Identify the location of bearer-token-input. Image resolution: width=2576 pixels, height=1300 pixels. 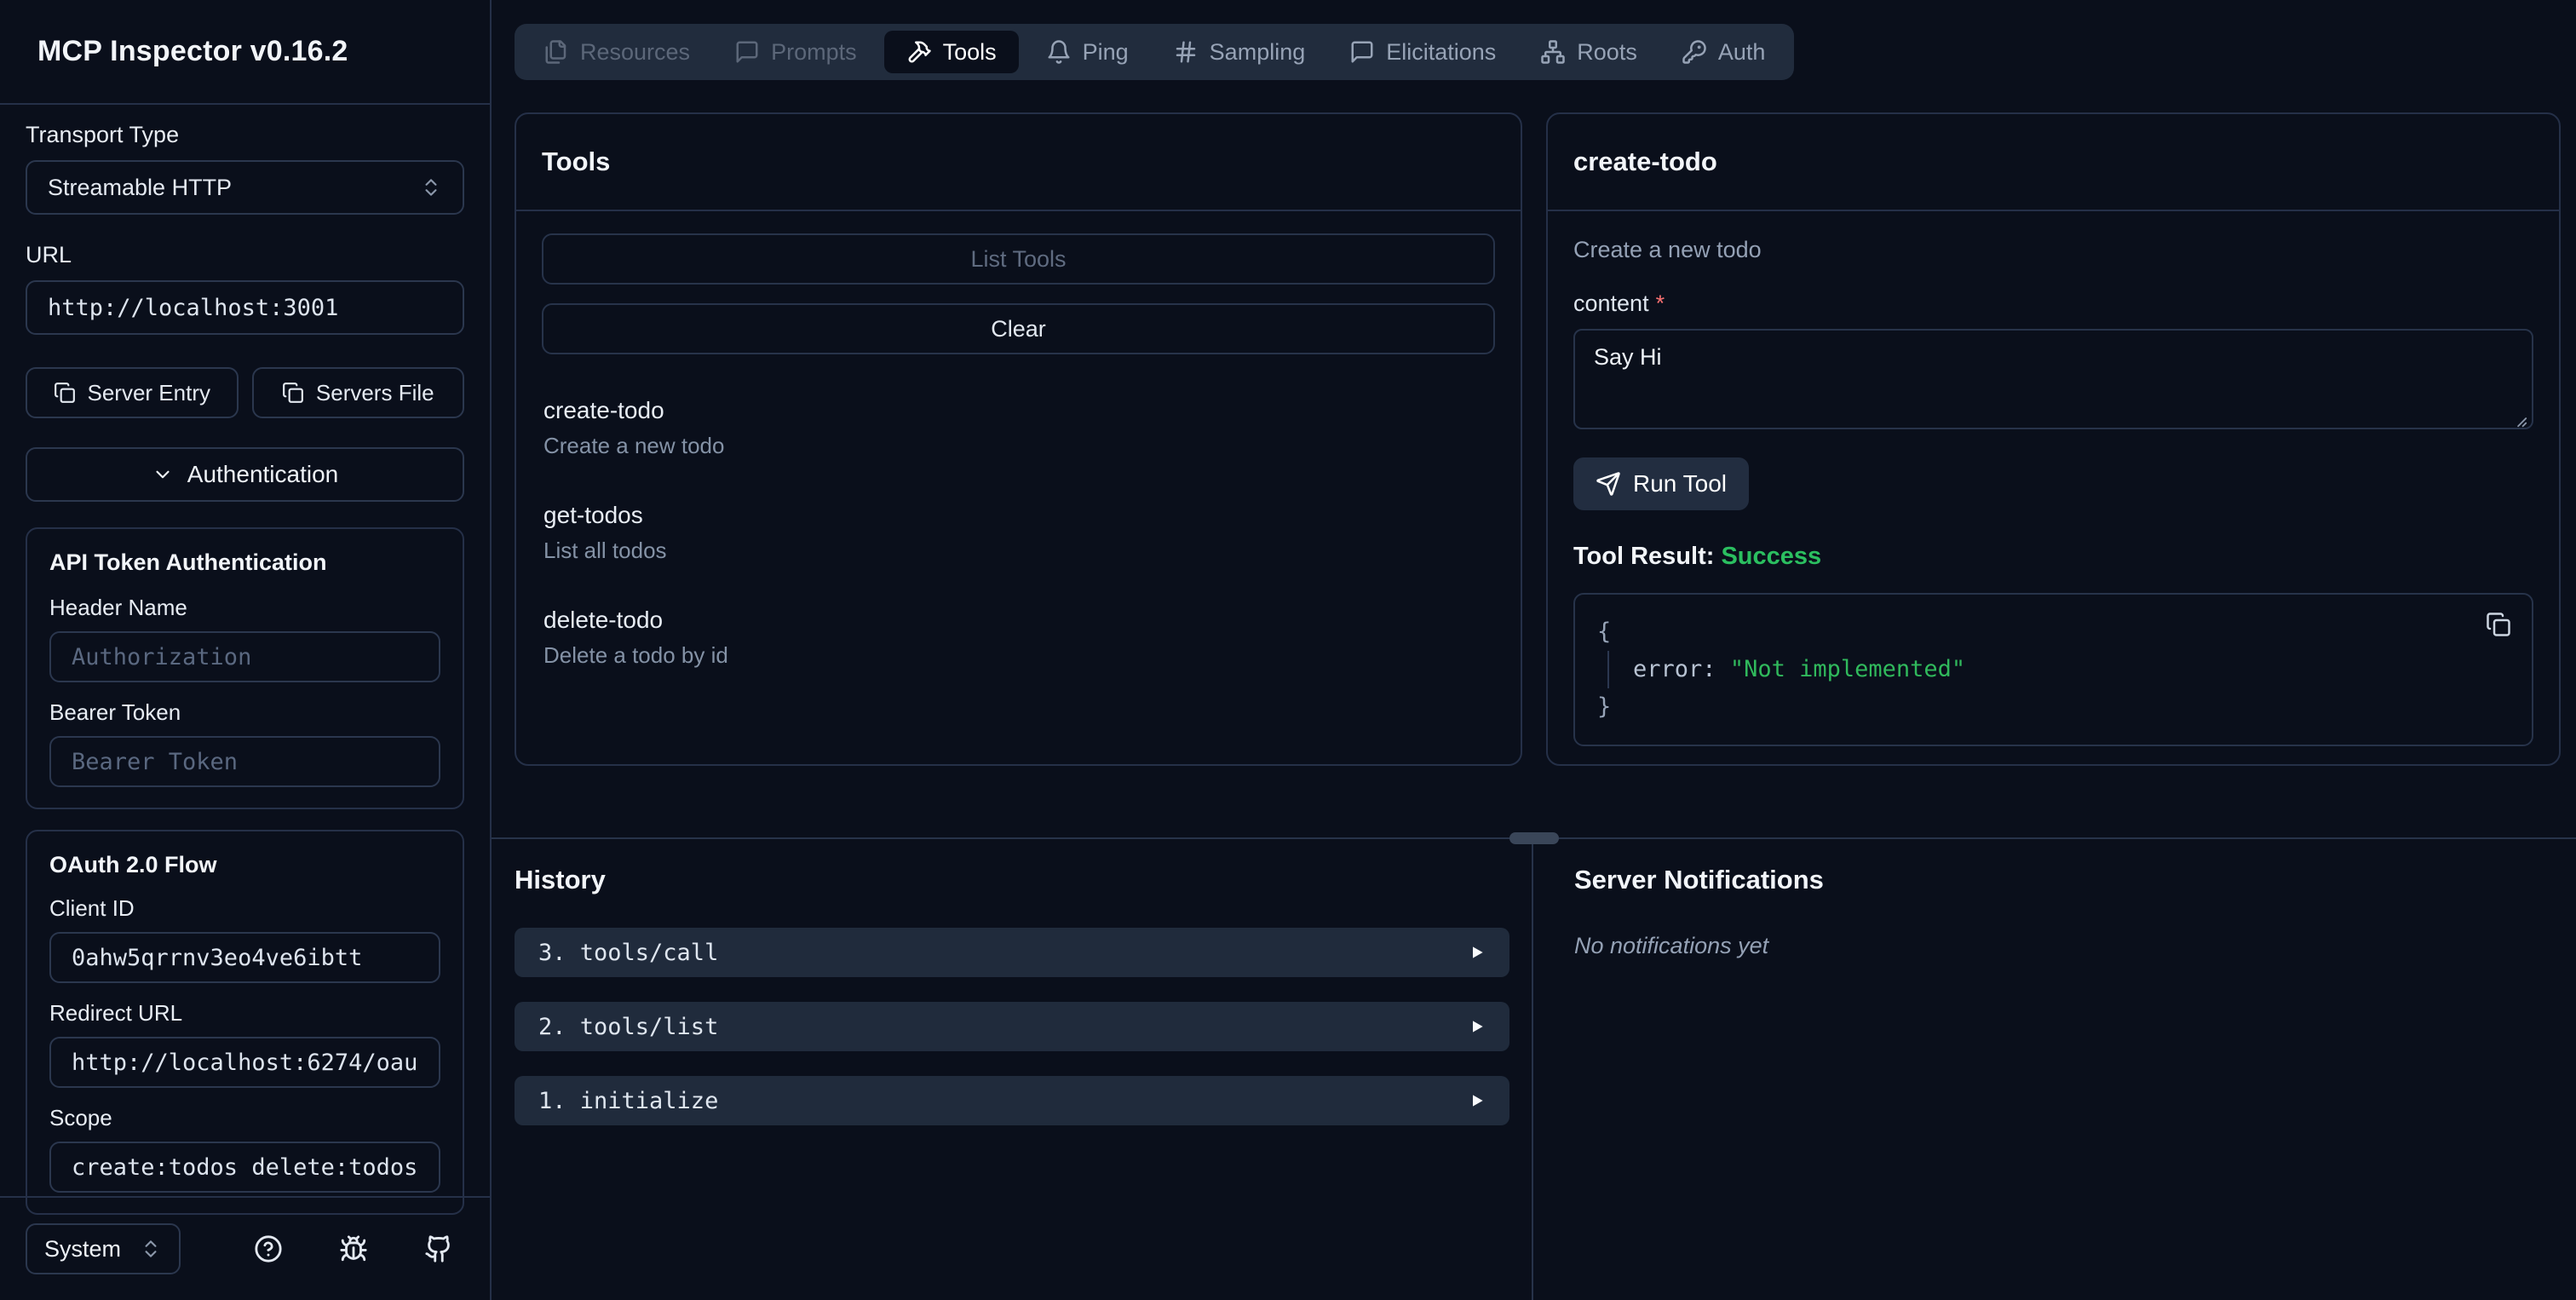
(245, 761).